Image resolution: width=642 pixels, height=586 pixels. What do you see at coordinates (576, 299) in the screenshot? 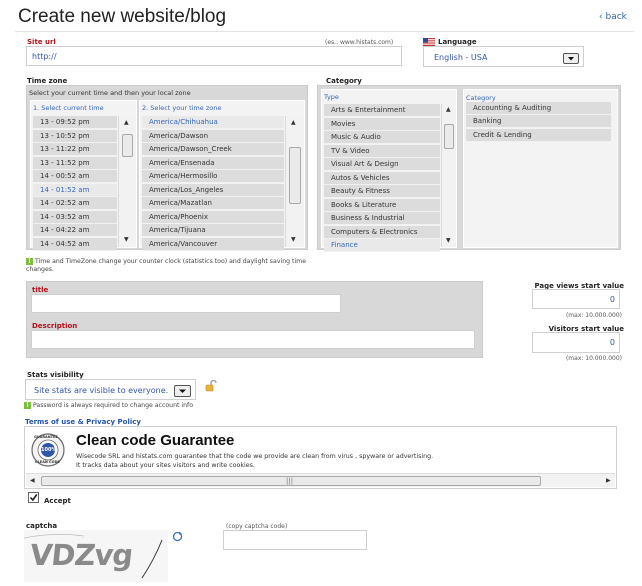
I see `pageviews-input: 0` at bounding box center [576, 299].